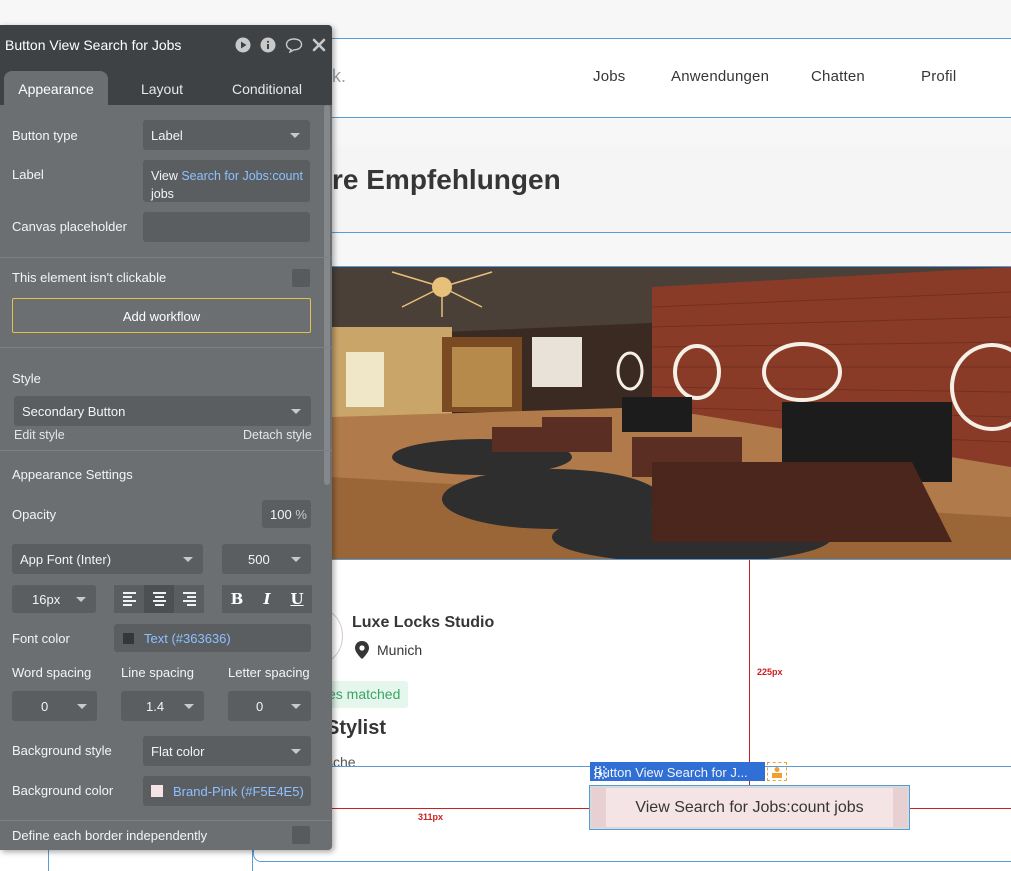  What do you see at coordinates (609, 76) in the screenshot?
I see `nav-jobs: Jobs` at bounding box center [609, 76].